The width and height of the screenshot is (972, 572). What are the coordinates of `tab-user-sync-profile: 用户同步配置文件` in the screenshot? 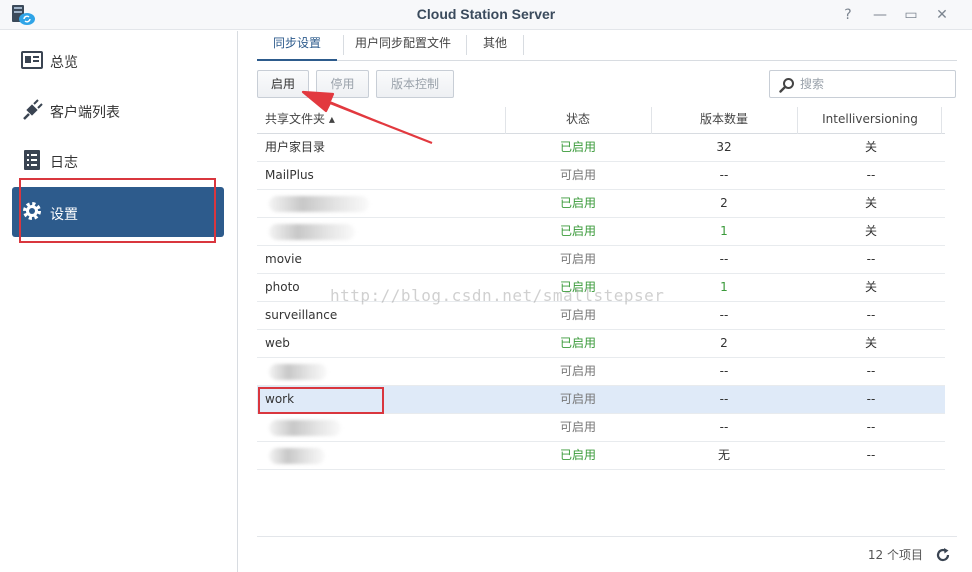 It's located at (403, 46).